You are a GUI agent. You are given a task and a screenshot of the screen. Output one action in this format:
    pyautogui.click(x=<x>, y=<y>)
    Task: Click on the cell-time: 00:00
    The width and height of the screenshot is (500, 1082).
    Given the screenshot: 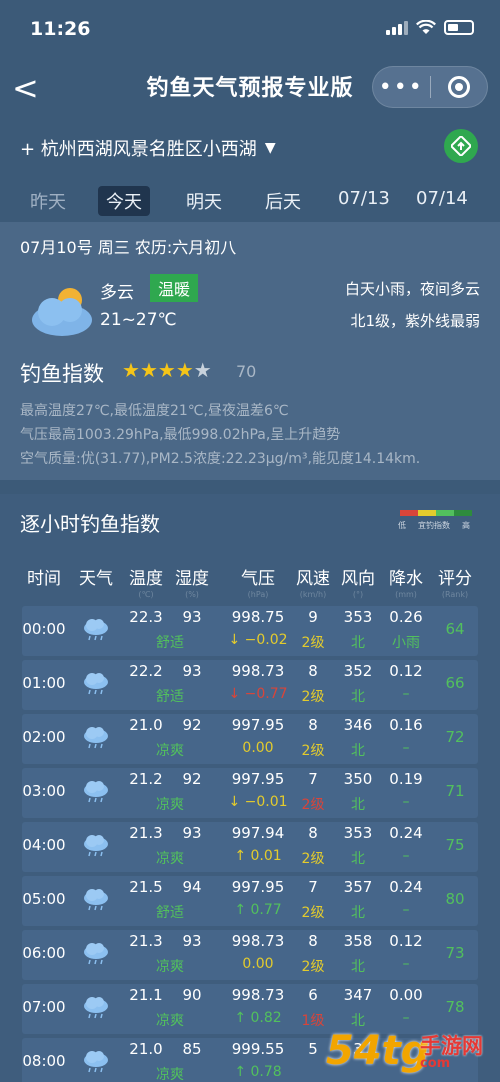 What is the action you would take?
    pyautogui.click(x=44, y=629)
    